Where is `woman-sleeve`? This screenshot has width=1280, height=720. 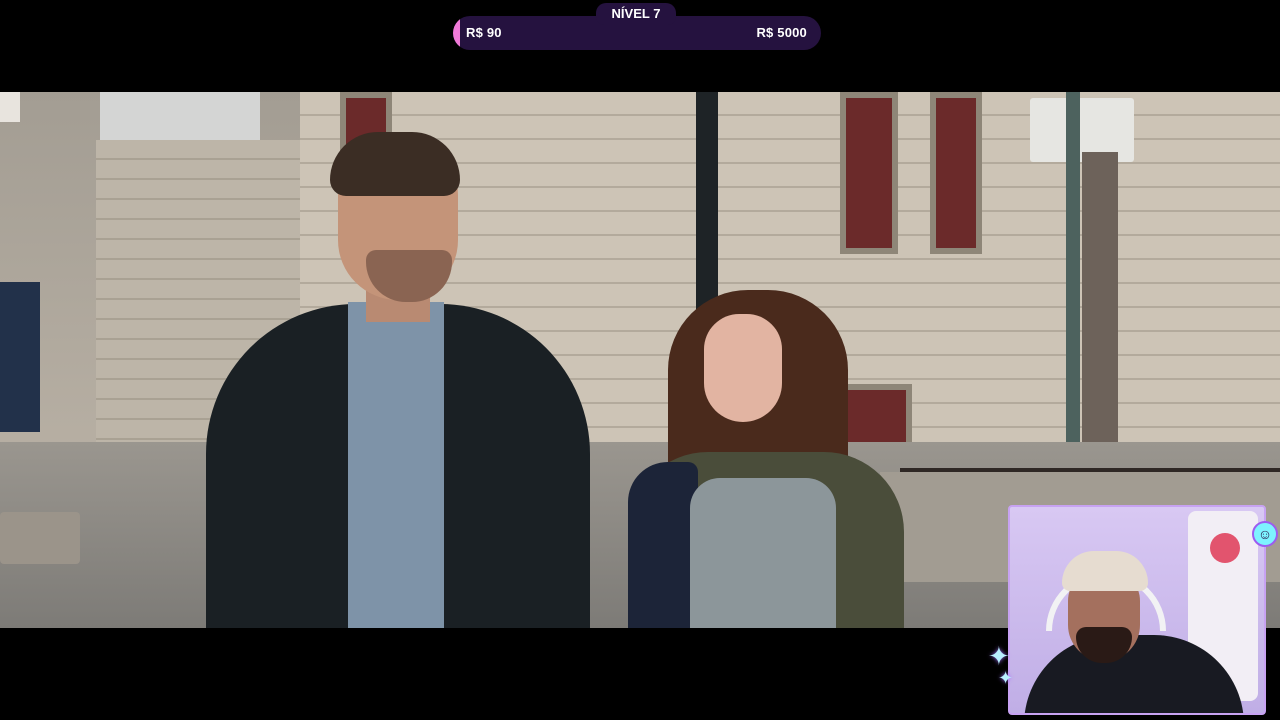
woman-sleeve is located at coordinates (663, 545).